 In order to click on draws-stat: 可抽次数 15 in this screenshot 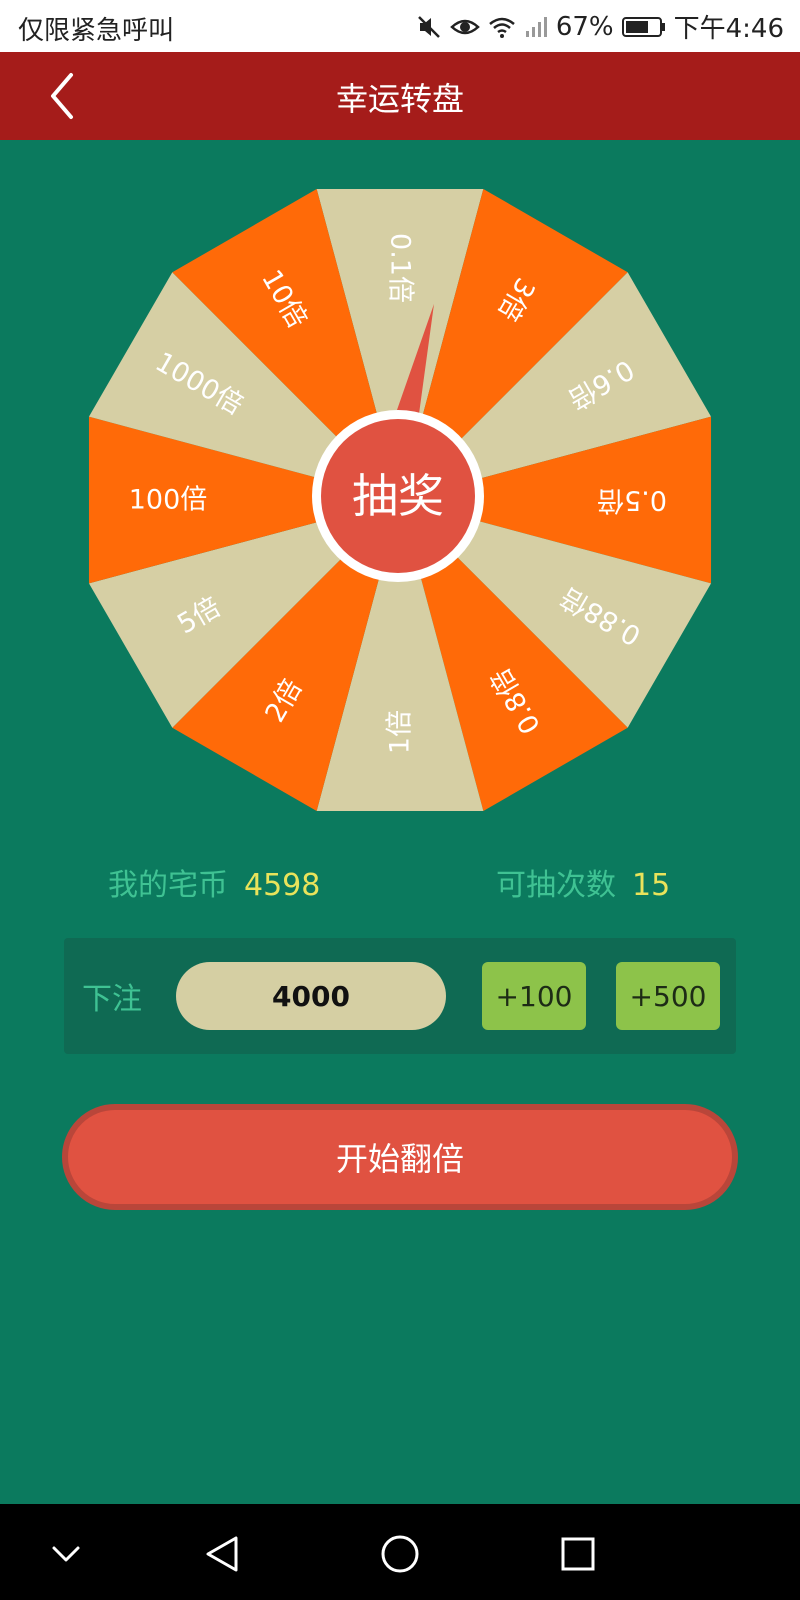, I will do `click(583, 882)`.